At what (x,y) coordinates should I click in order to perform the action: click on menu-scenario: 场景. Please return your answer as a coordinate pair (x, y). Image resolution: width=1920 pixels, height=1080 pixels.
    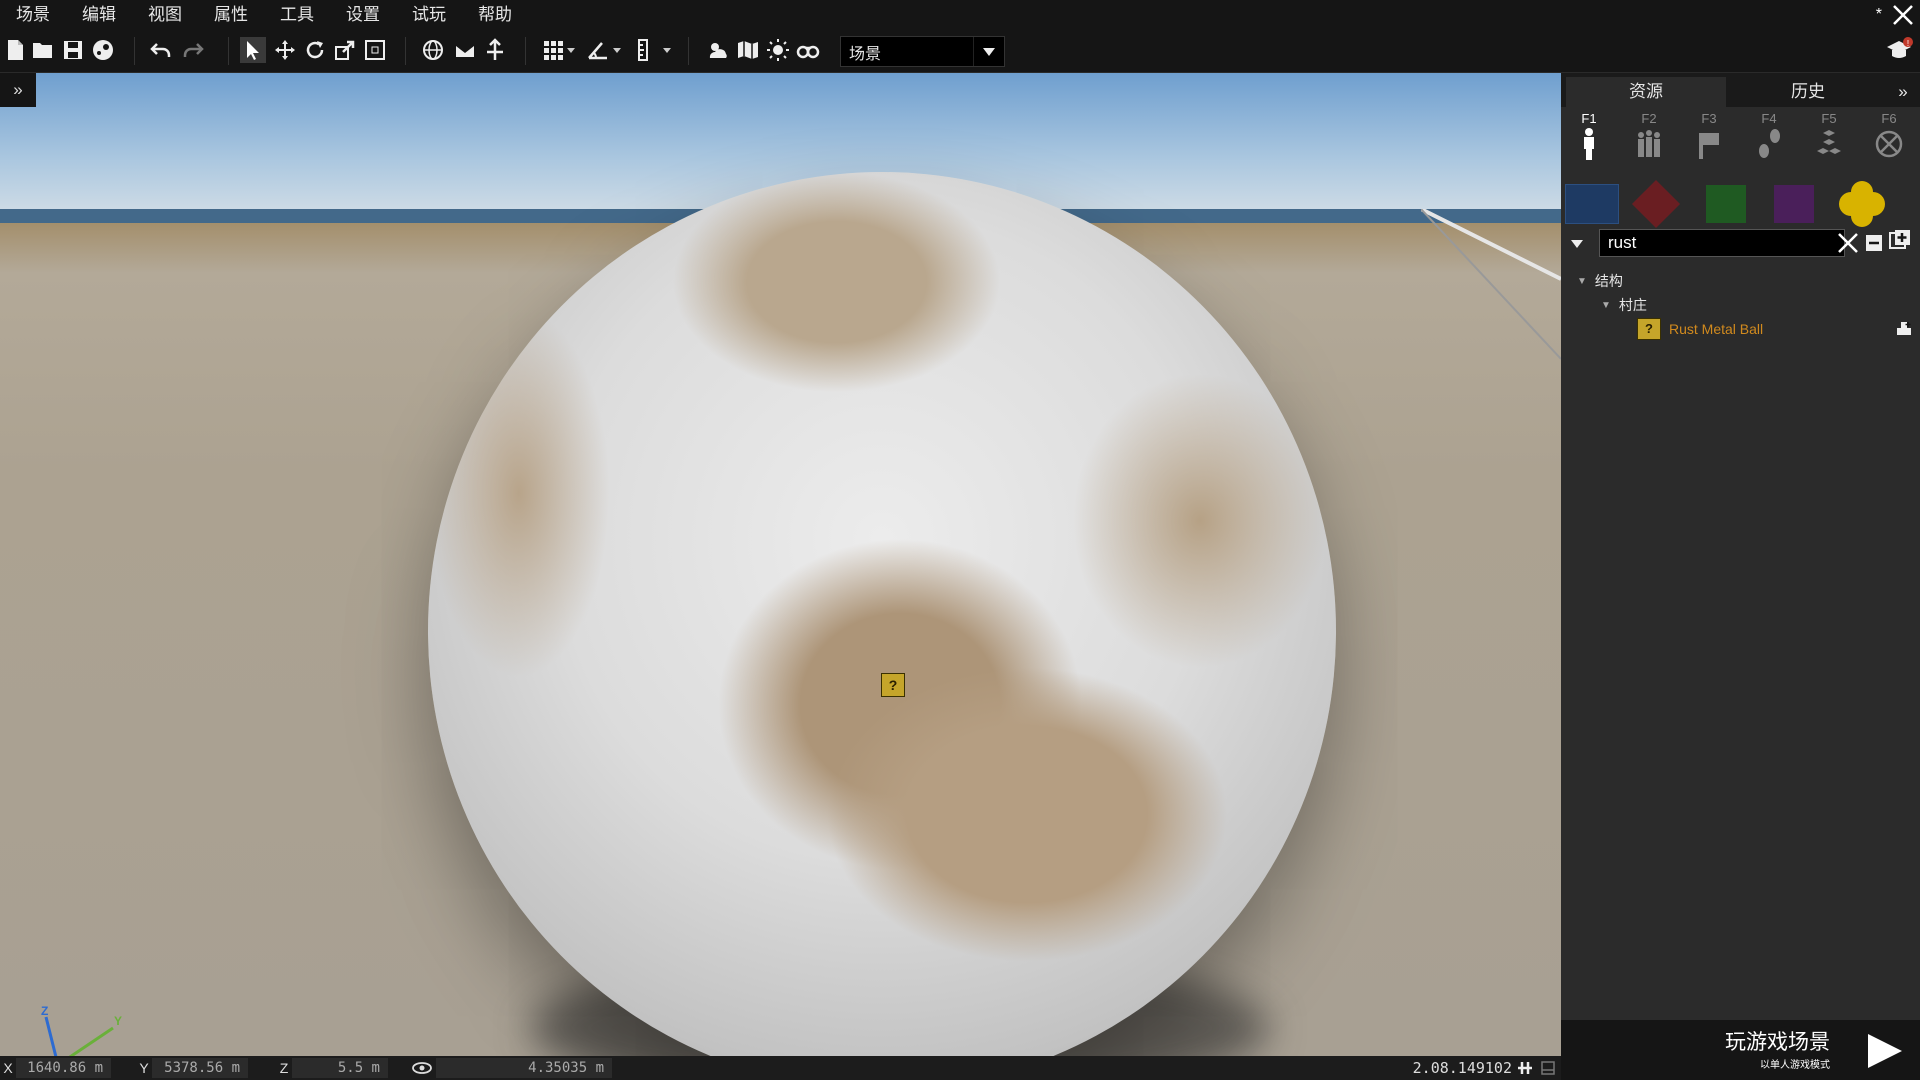
    Looking at the image, I should click on (33, 14).